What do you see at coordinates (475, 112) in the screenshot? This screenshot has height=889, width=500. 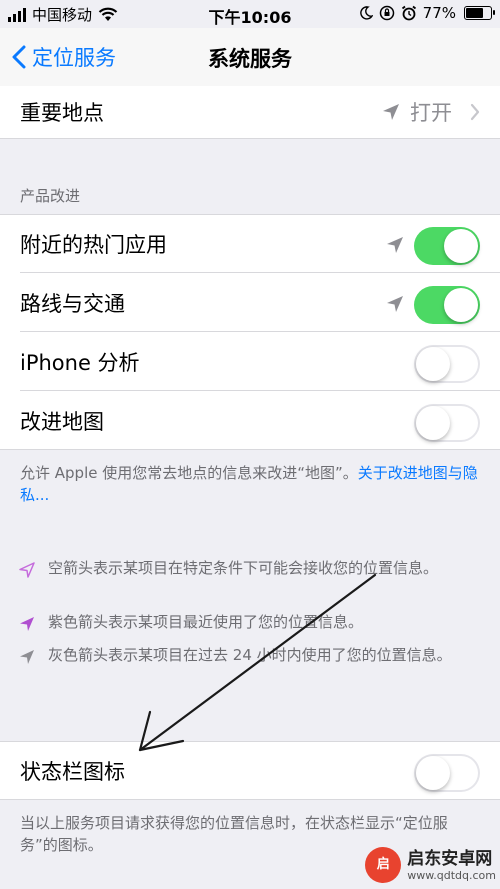 I see `chevron-right-icon` at bounding box center [475, 112].